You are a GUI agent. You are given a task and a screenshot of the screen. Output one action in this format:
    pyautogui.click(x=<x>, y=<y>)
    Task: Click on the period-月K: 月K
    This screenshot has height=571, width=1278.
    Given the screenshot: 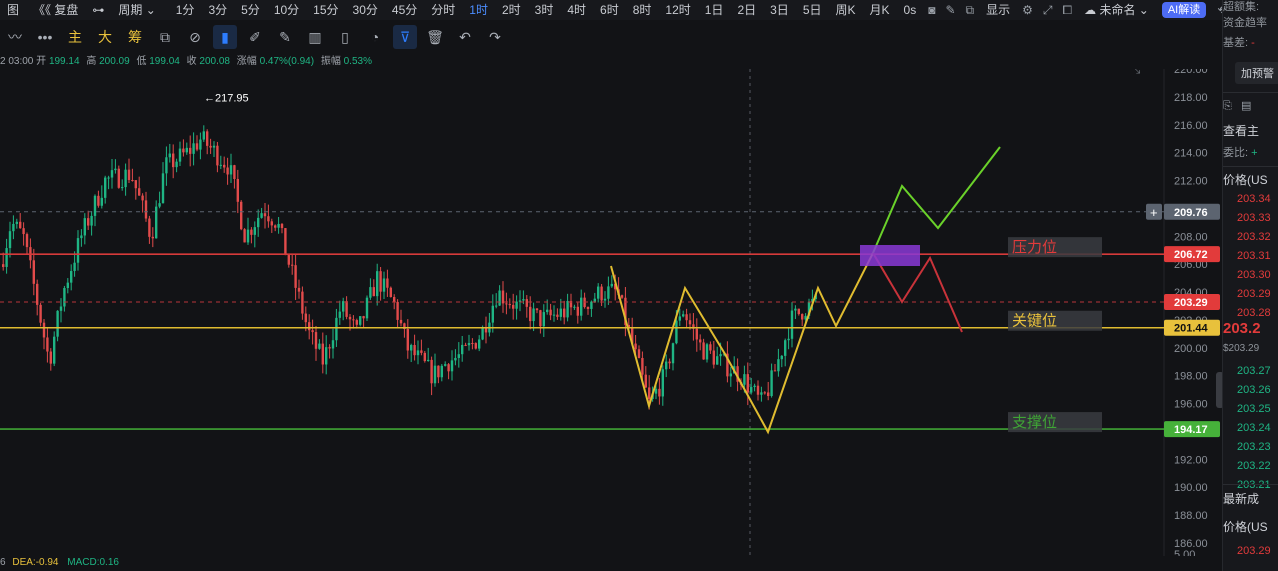 What is the action you would take?
    pyautogui.click(x=880, y=10)
    